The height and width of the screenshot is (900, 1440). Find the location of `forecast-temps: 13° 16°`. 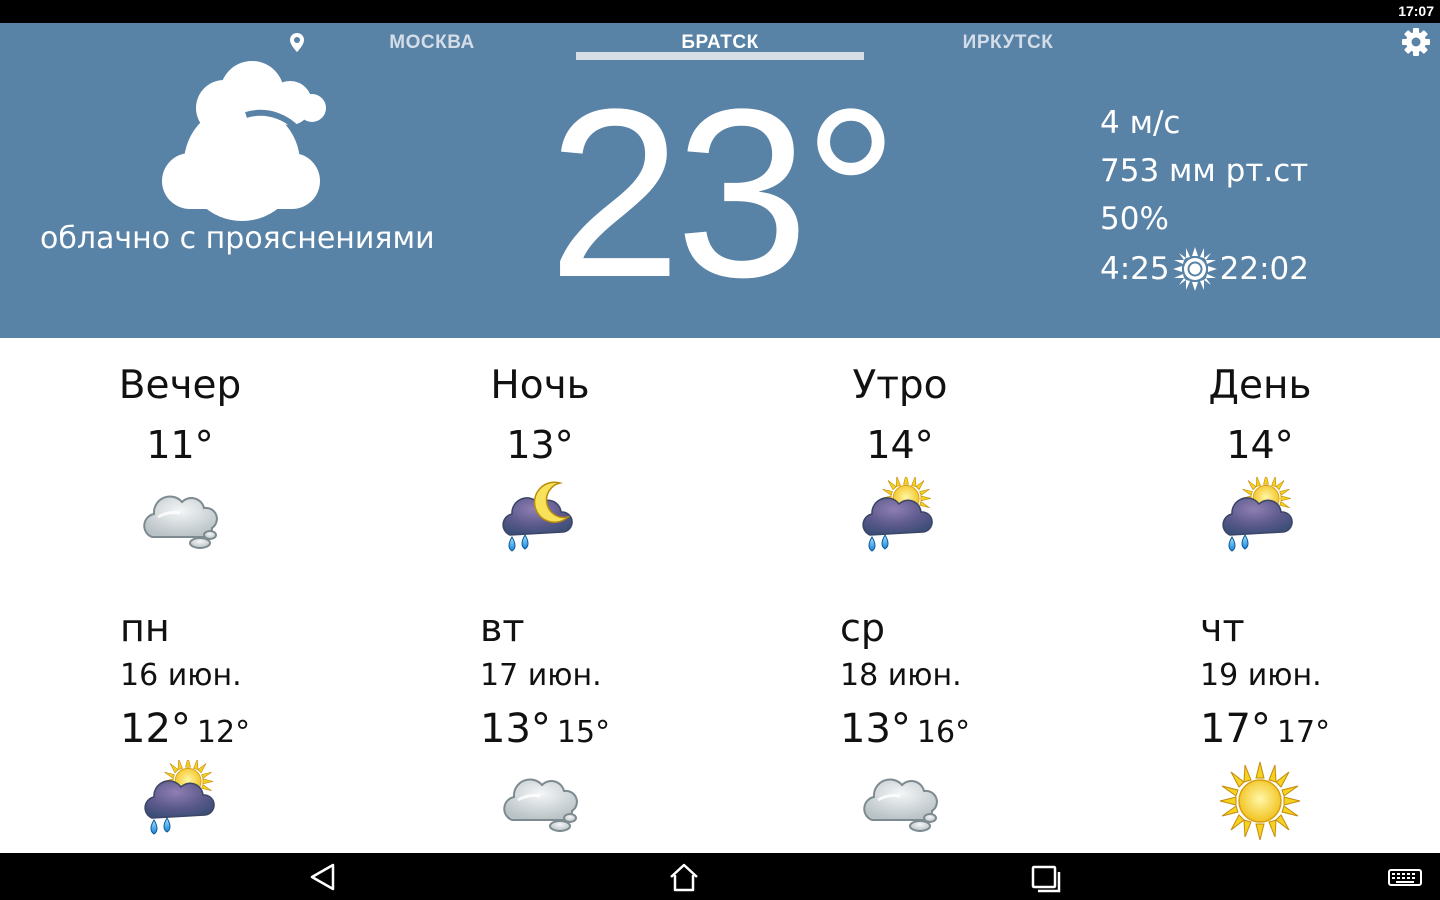

forecast-temps: 13° 16° is located at coordinates (905, 729).